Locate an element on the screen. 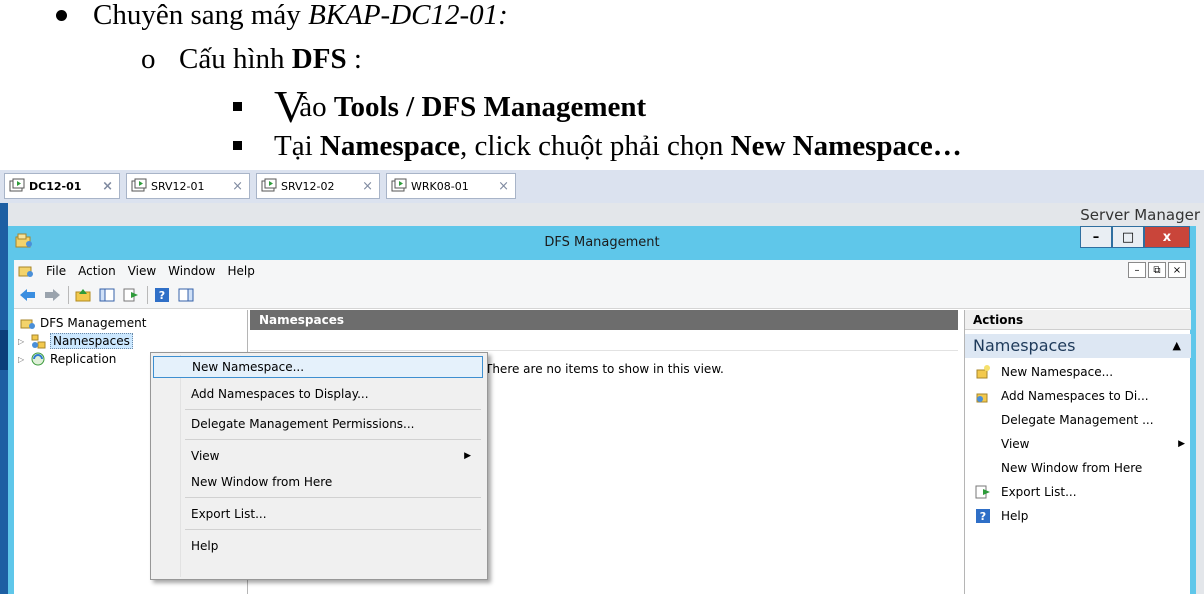  up-folder-button is located at coordinates (83, 295).